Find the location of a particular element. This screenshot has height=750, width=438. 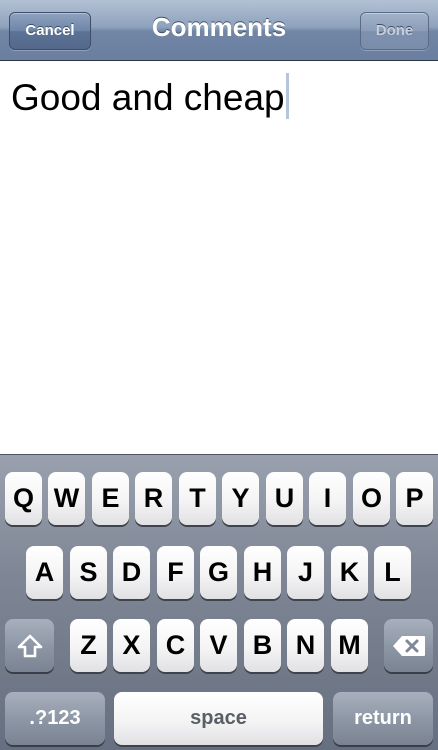

backspace-key is located at coordinates (408, 645).